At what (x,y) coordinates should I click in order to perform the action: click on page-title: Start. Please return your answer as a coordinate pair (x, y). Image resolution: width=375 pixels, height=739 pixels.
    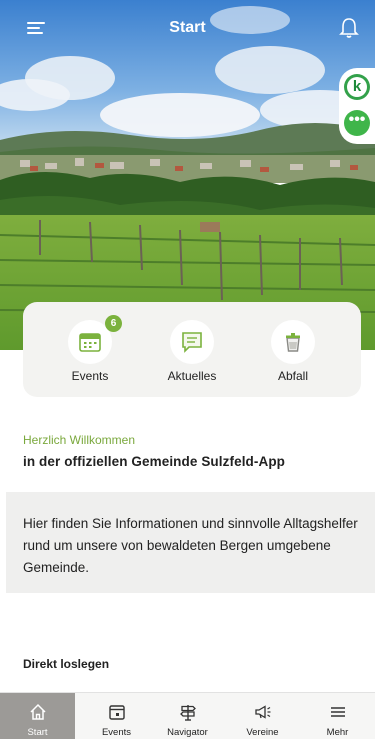
    Looking at the image, I should click on (187, 27).